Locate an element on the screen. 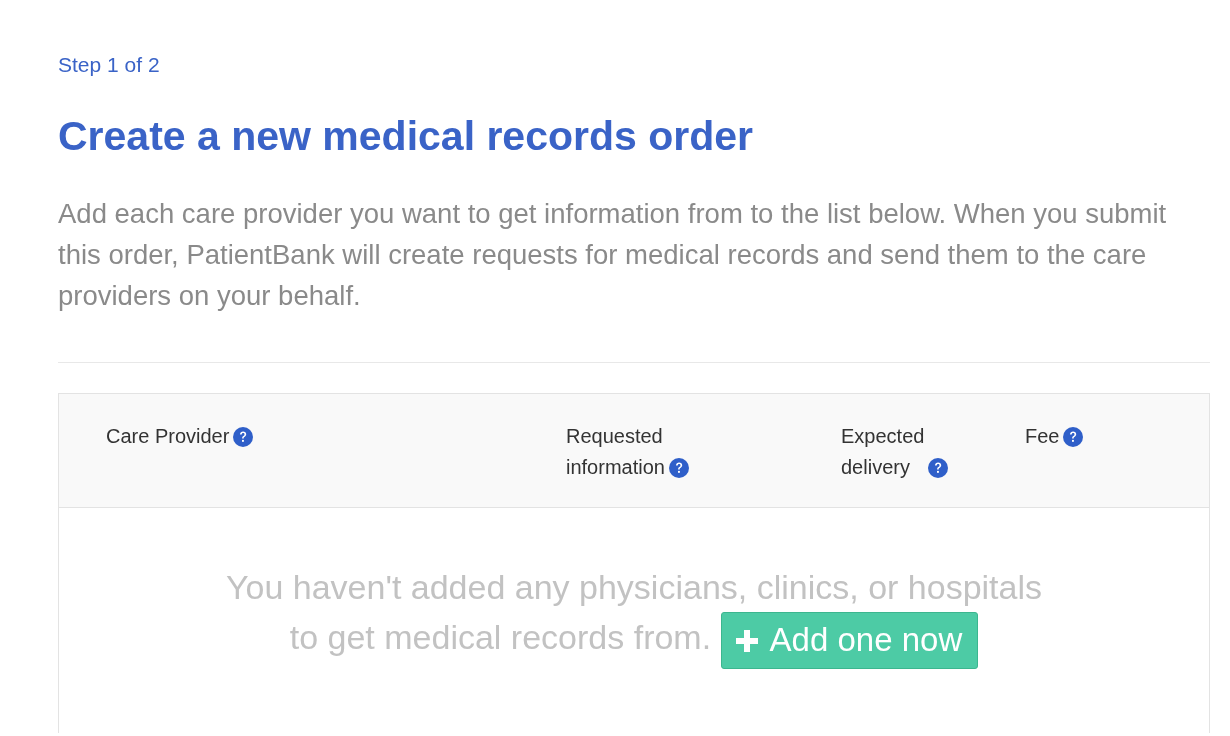 This screenshot has height=736, width=1230. column-header: Expected delivery is located at coordinates (883, 452).